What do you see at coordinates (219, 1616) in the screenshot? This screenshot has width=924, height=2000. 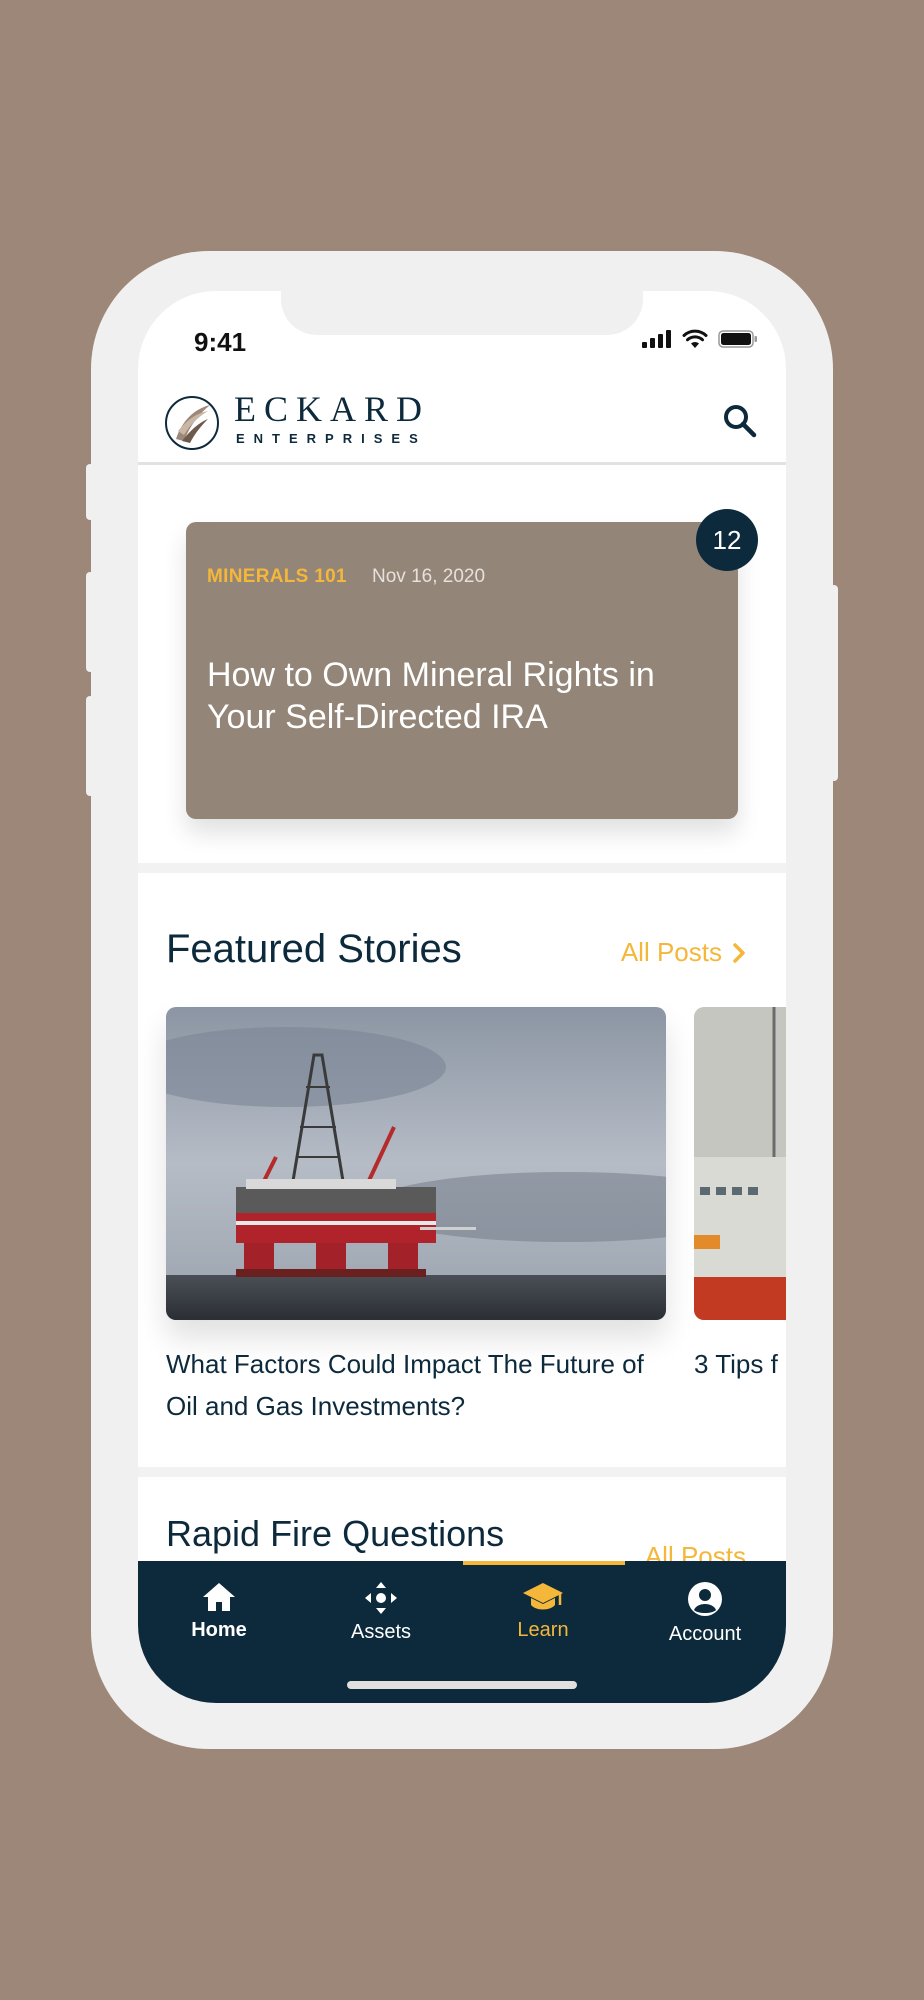 I see `nav-item-home: Home` at bounding box center [219, 1616].